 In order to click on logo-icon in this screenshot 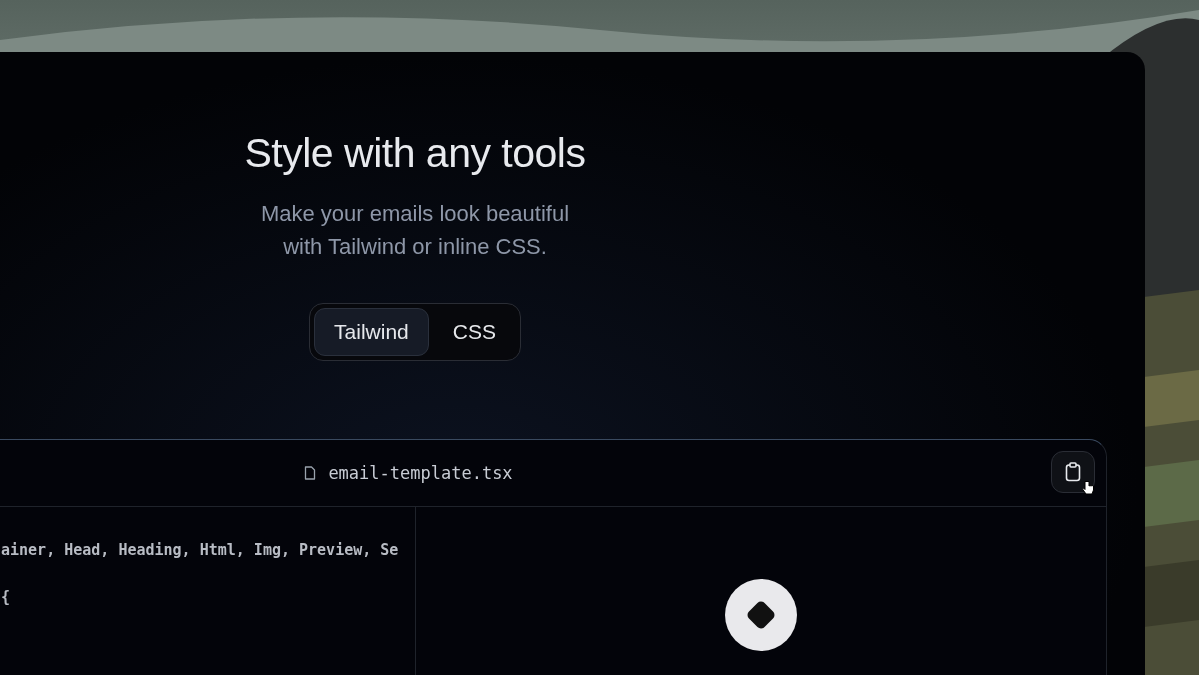, I will do `click(761, 615)`.